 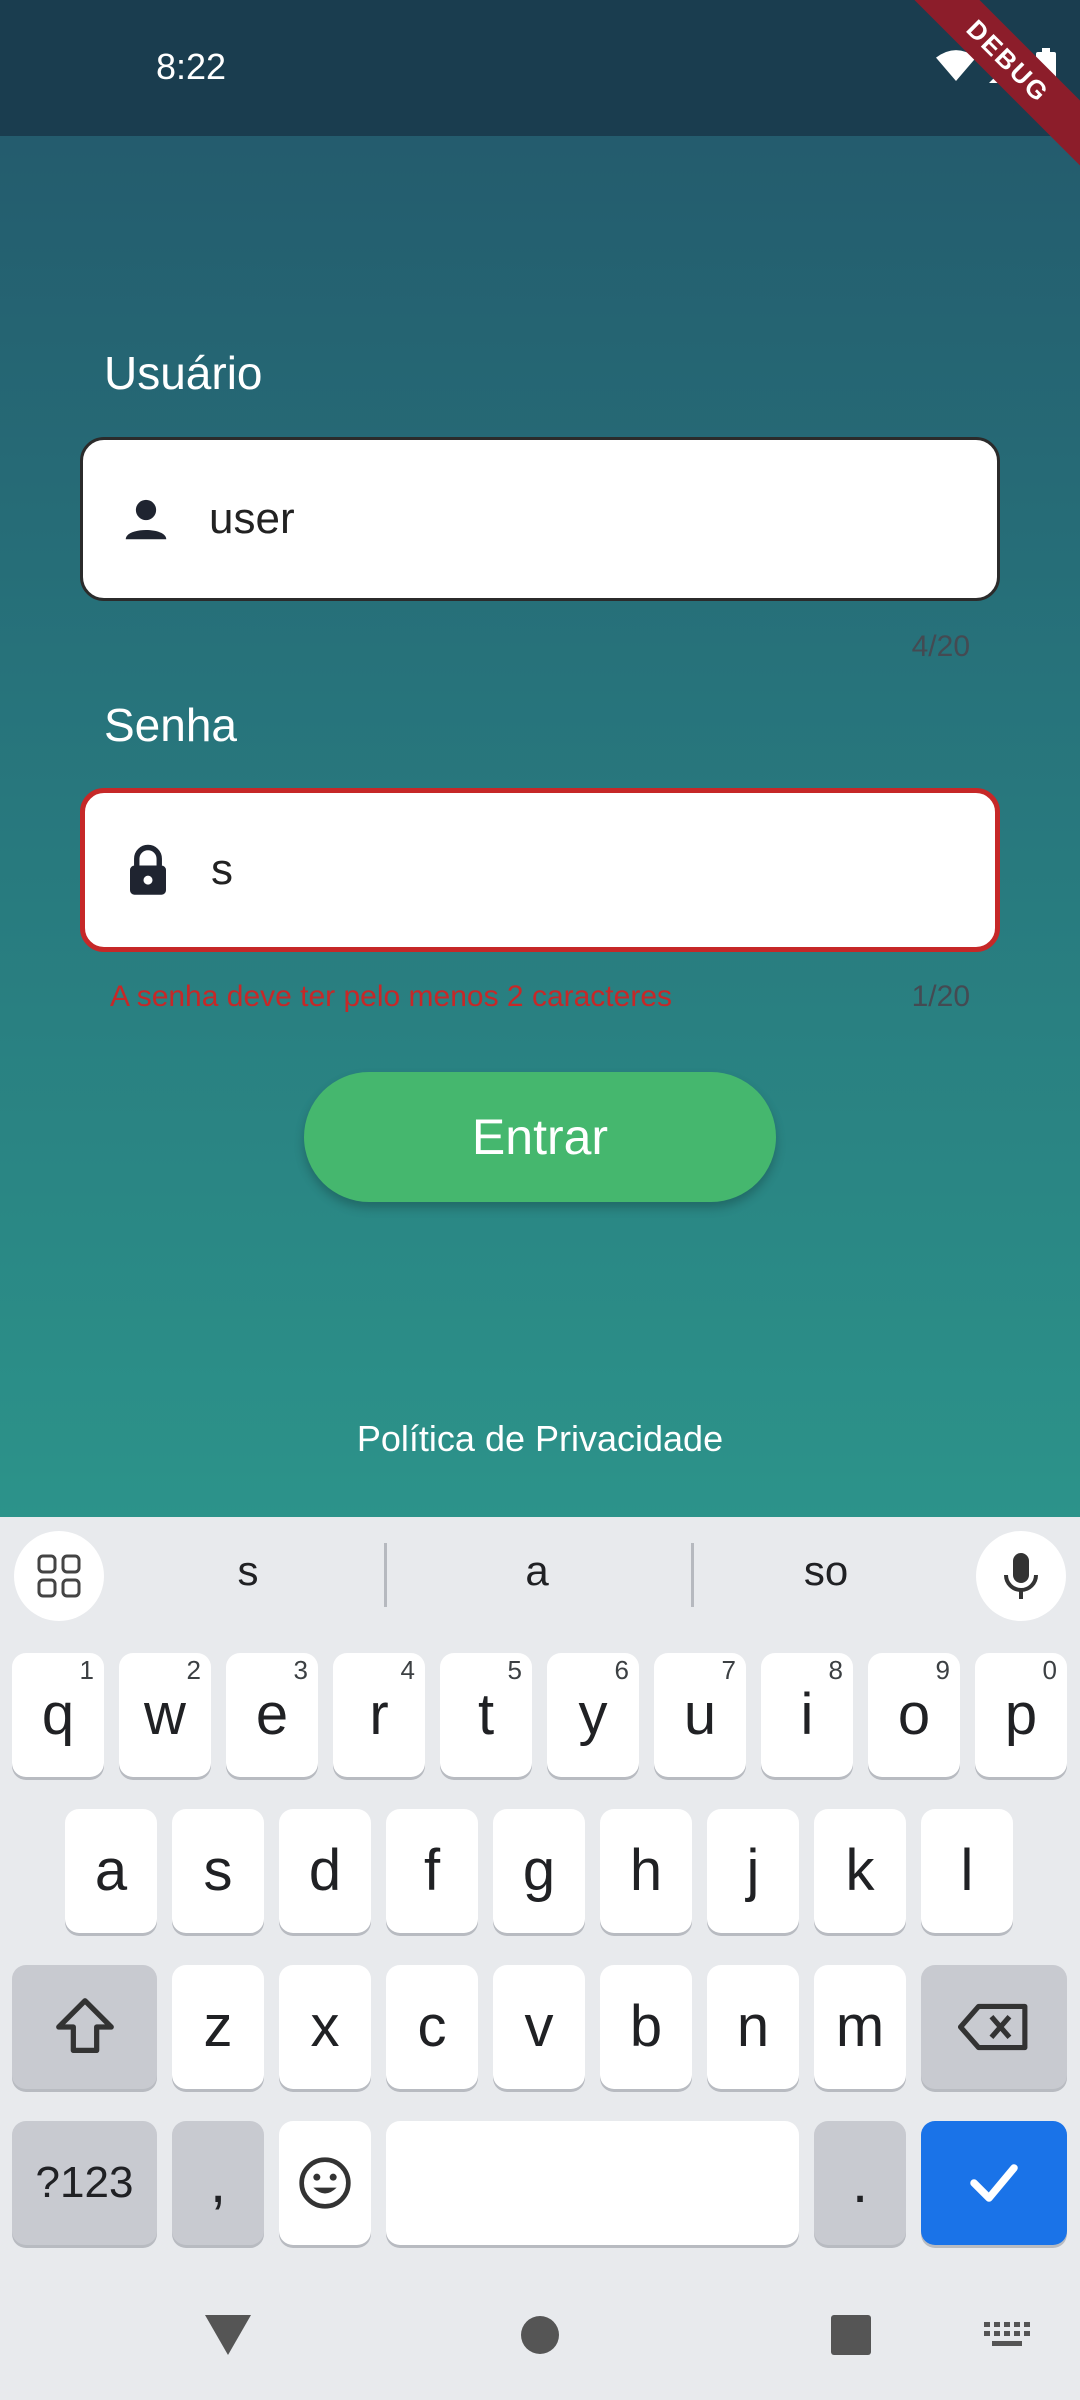 What do you see at coordinates (86, 1670) in the screenshot?
I see `key-hint: 1` at bounding box center [86, 1670].